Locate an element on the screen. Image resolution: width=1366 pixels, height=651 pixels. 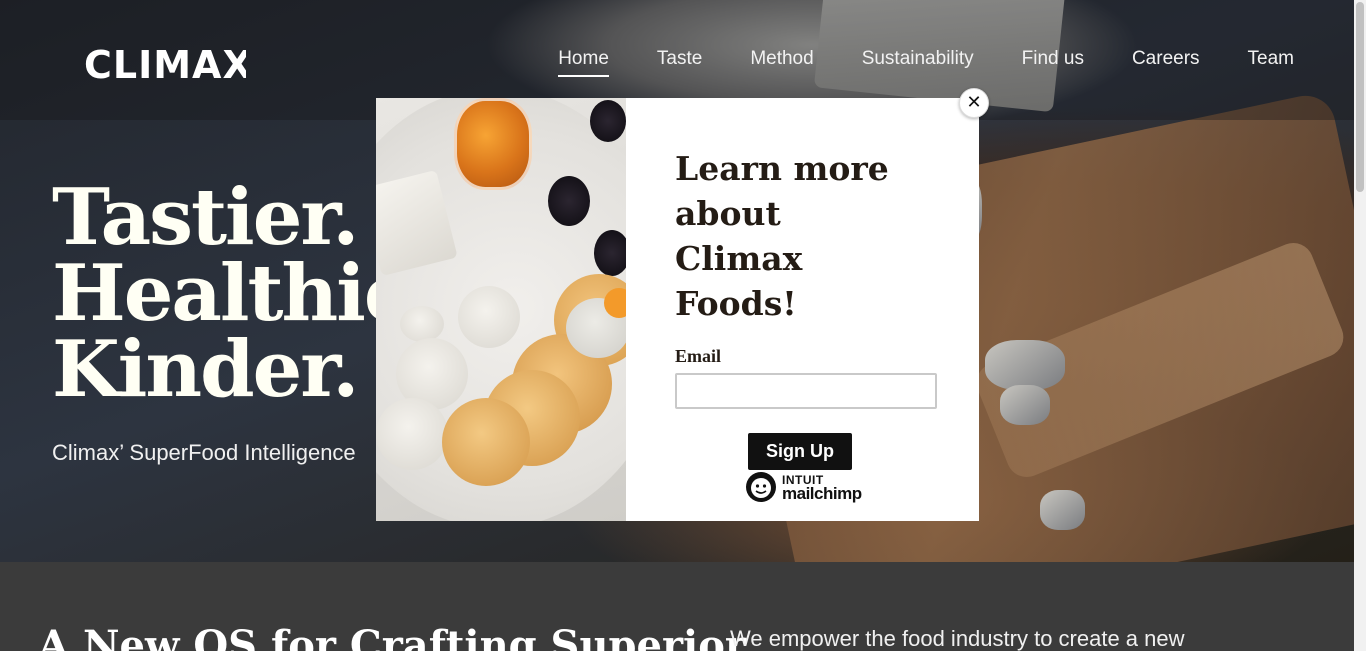
section-title: A New OS for Crafting Superior is located at coordinates (392, 636).